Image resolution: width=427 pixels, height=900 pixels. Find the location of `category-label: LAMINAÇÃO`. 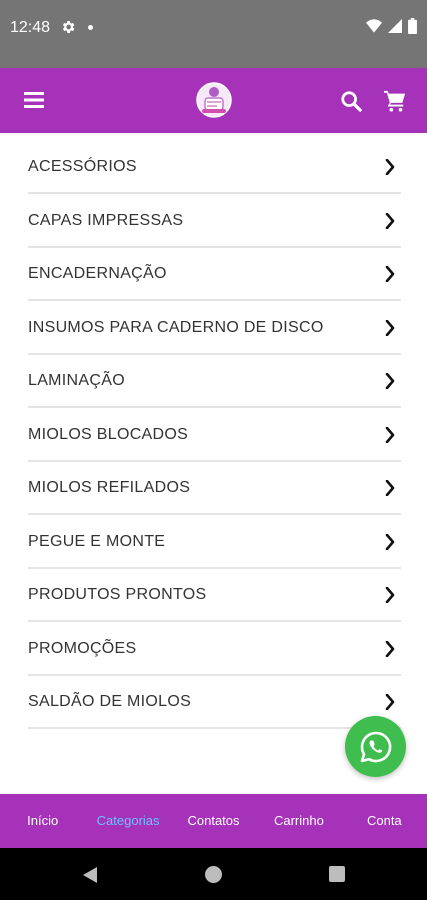

category-label: LAMINAÇÃO is located at coordinates (76, 380).